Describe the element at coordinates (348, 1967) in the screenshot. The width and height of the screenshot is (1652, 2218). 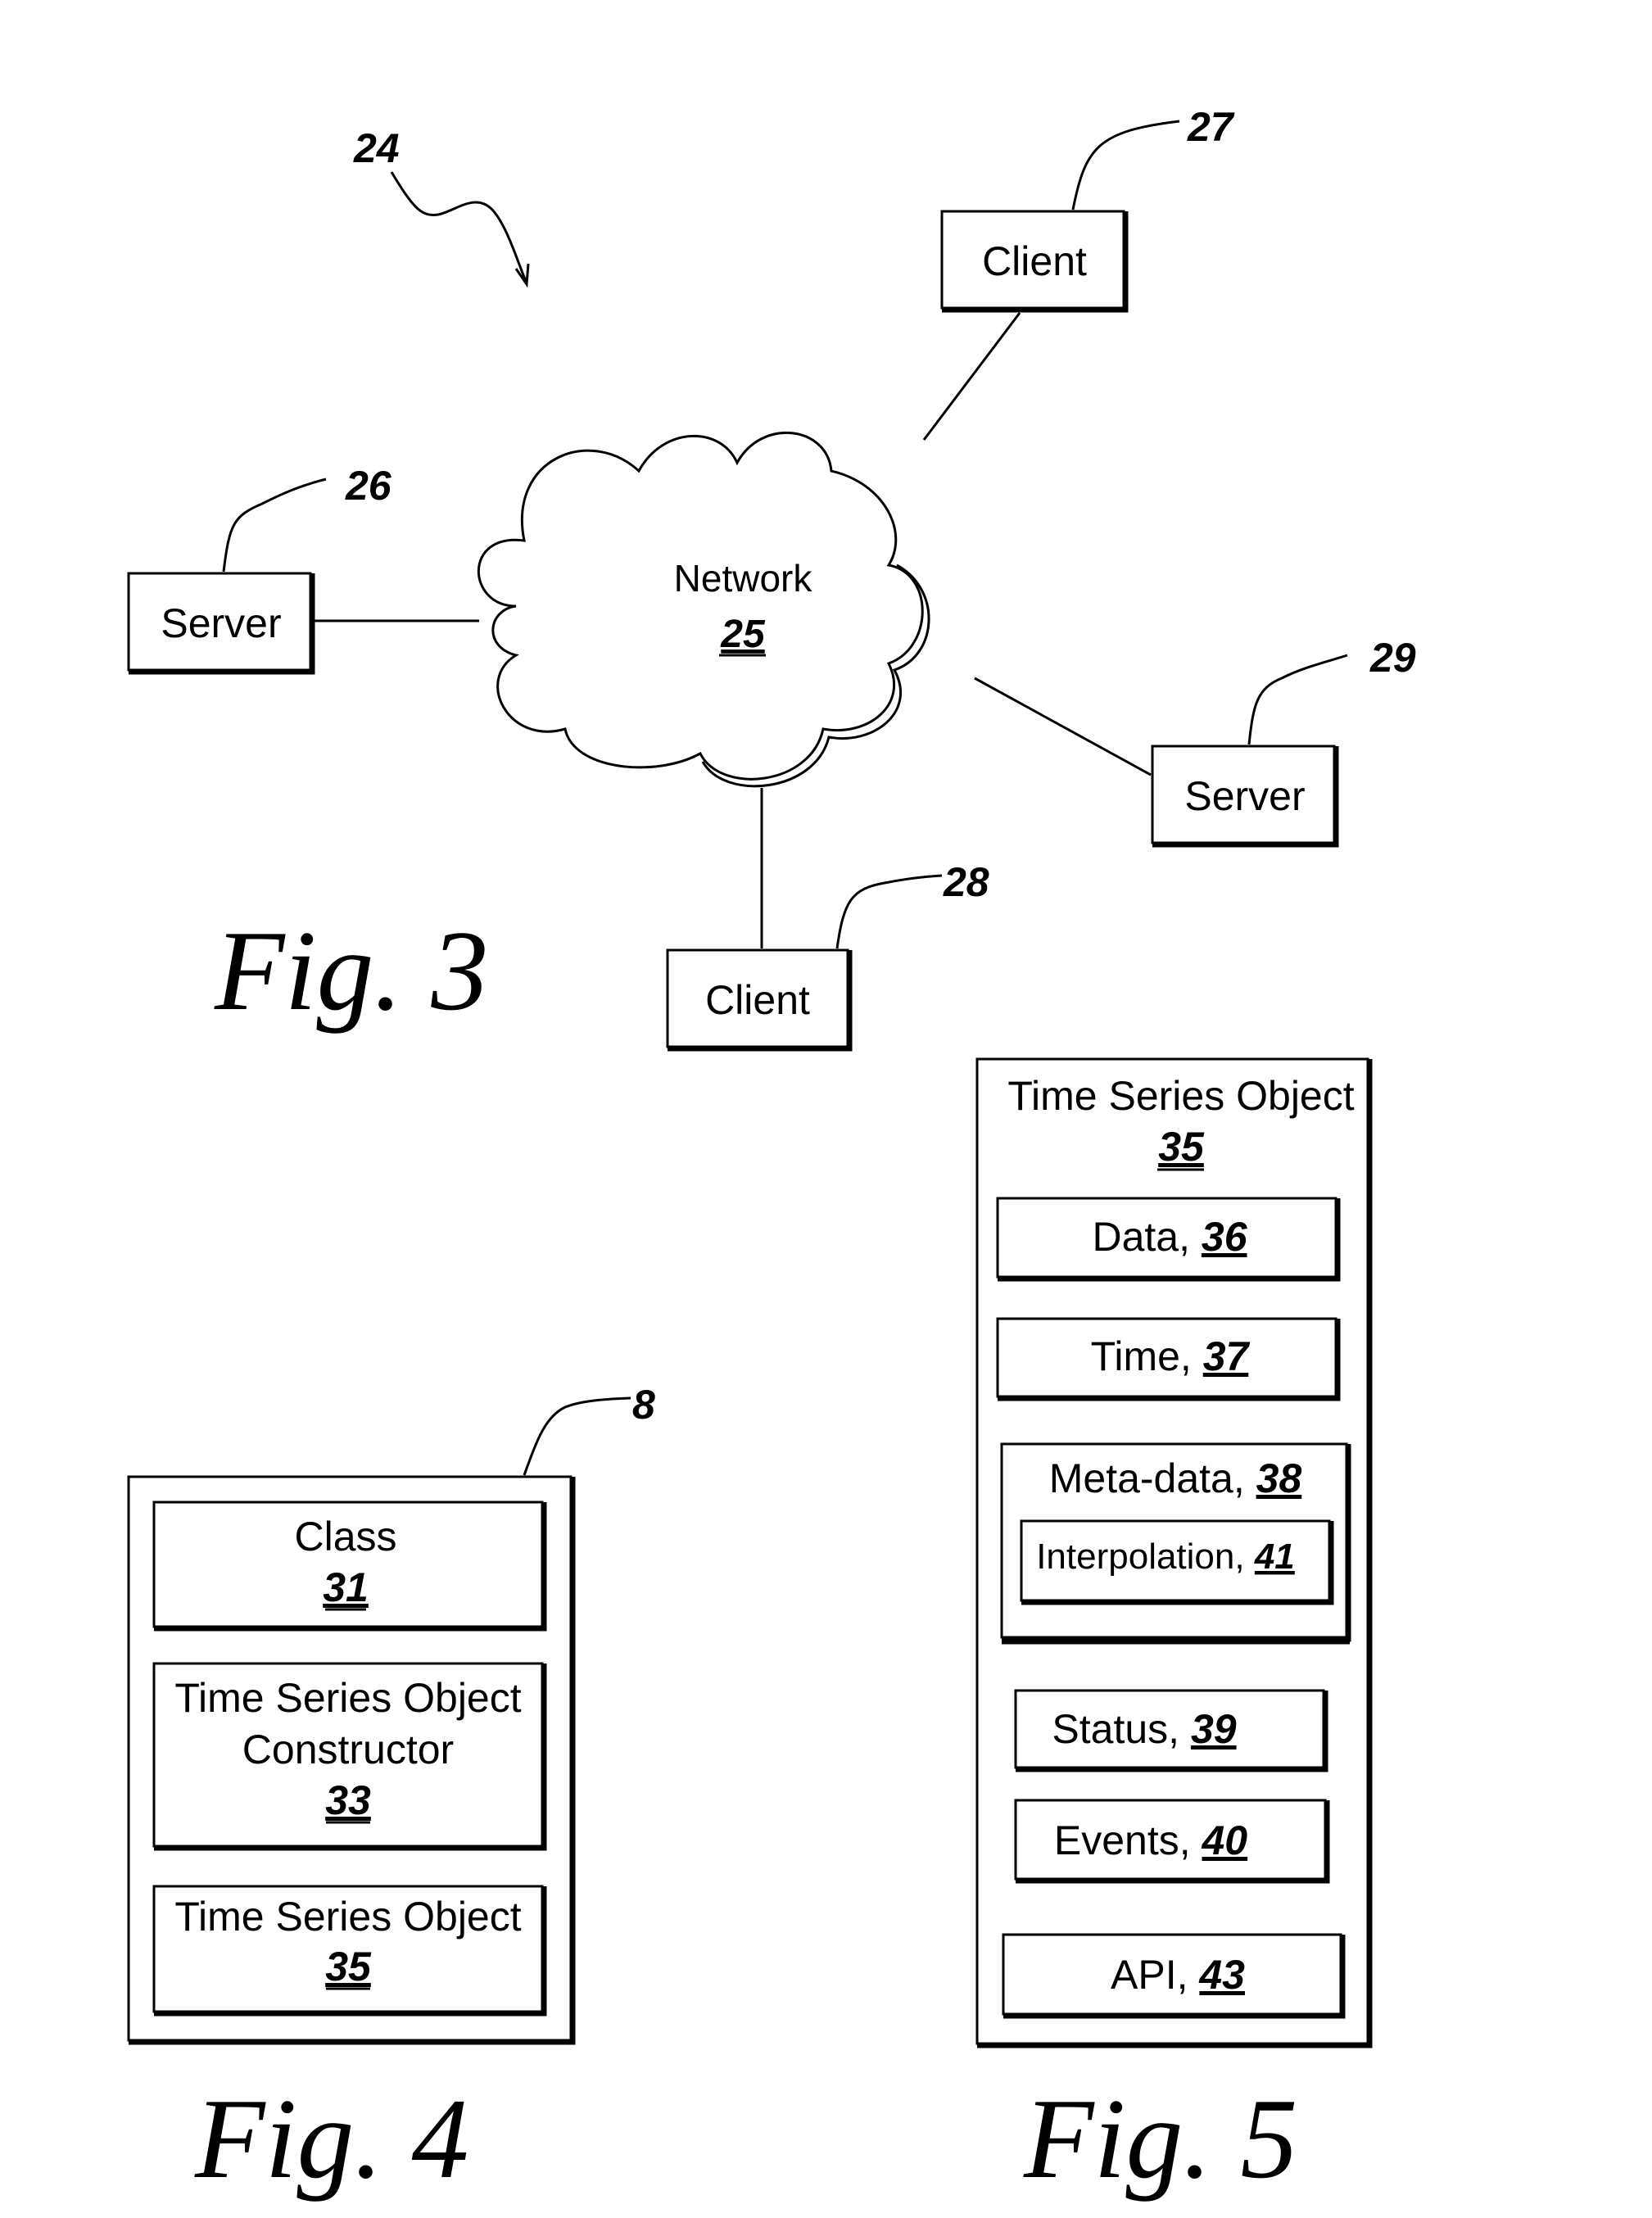
I see `tso-ref: 35` at that location.